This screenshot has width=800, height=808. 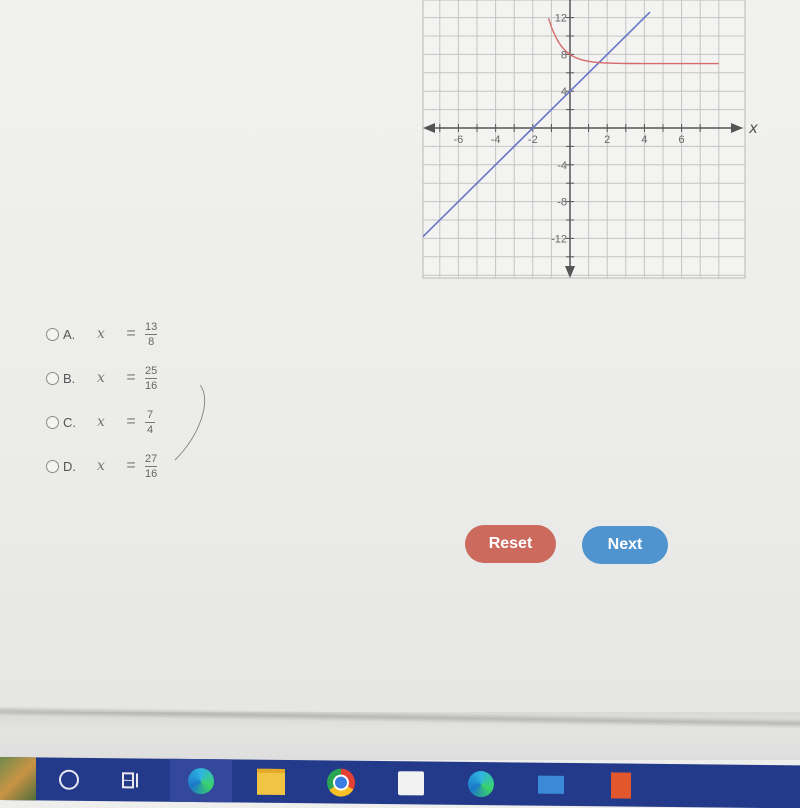 I want to click on file-explorer-icon, so click(x=271, y=781).